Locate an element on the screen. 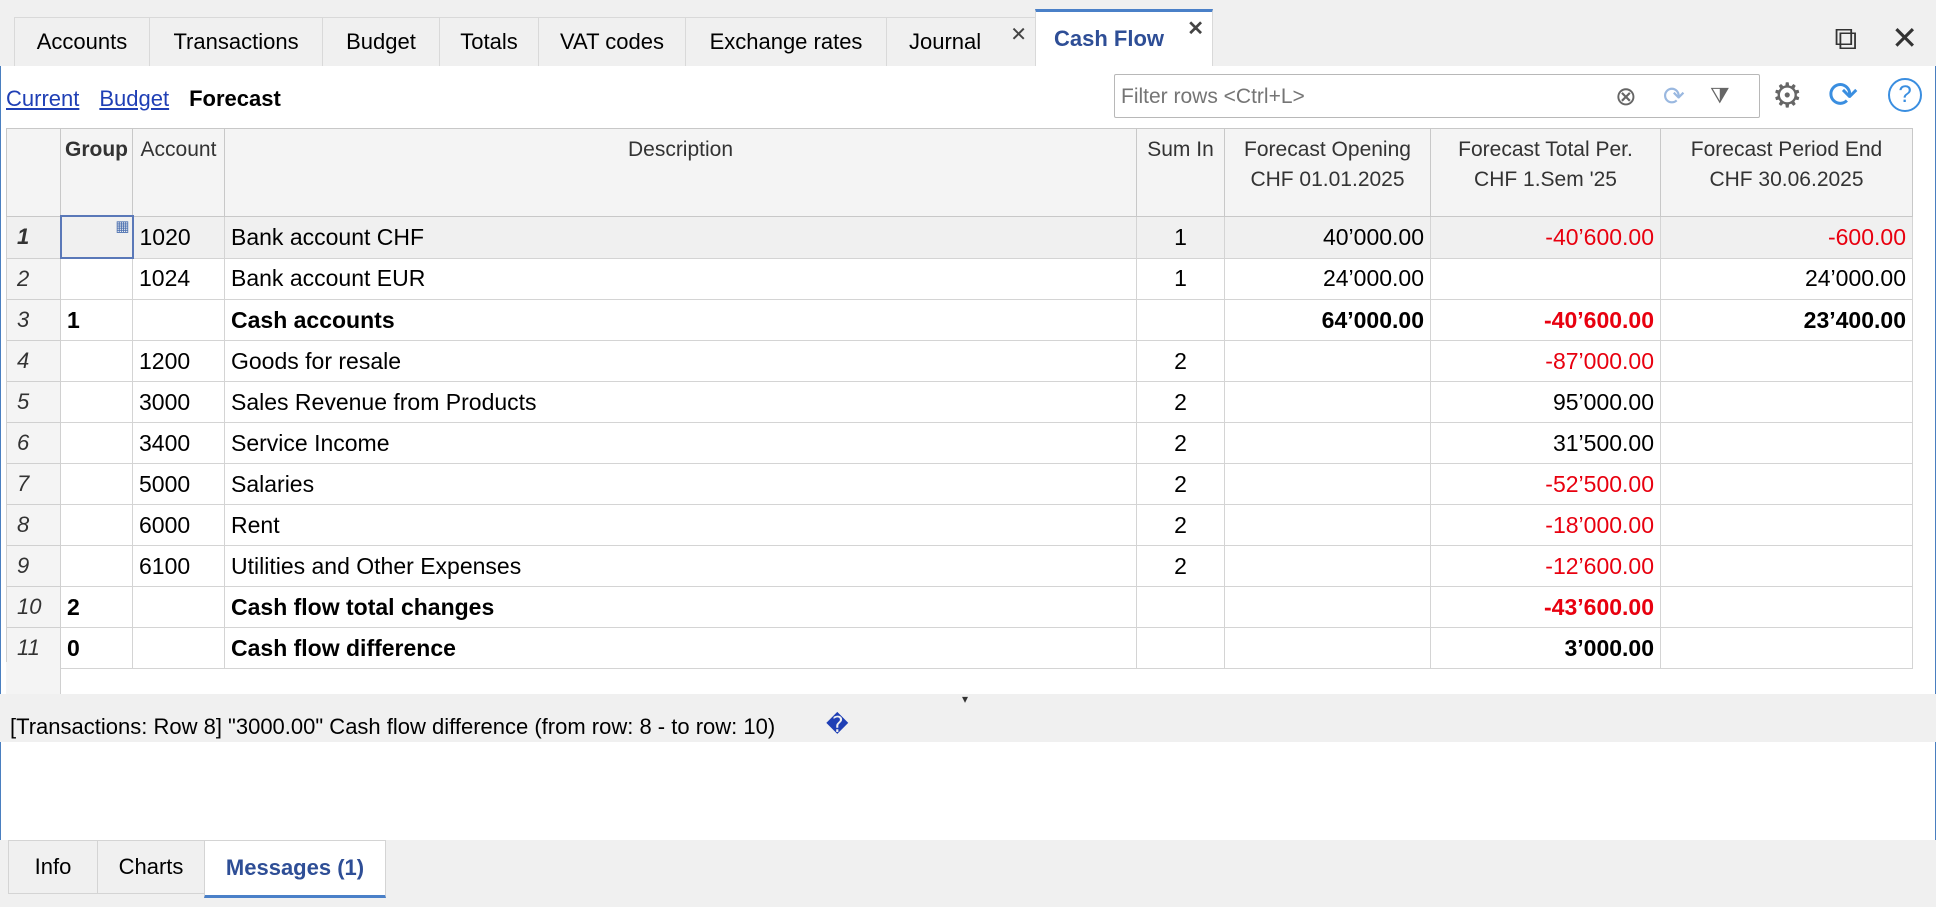 Image resolution: width=1936 pixels, height=907 pixels. view-current-link: Current is located at coordinates (42, 99).